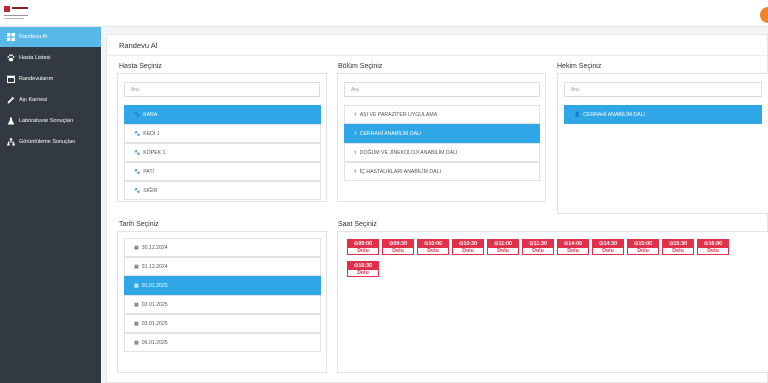  I want to click on doctor-section-label: Hekim Seçiniz, so click(579, 66).